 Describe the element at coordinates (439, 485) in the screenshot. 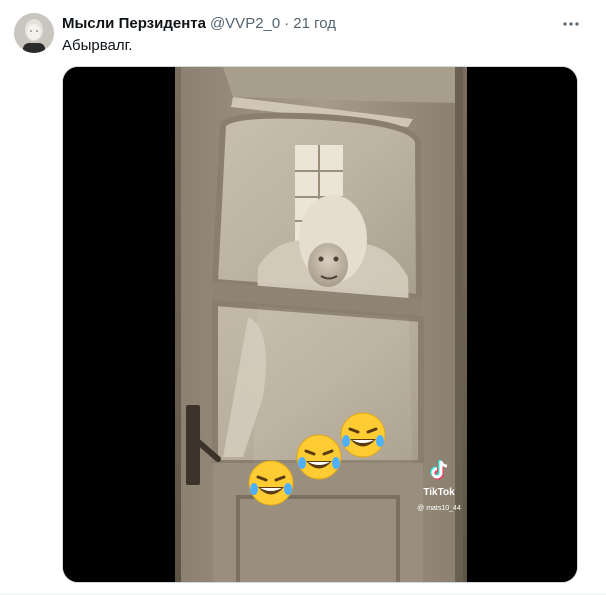

I see `tiktok-watermark: TikTok @ mats10_44` at that location.